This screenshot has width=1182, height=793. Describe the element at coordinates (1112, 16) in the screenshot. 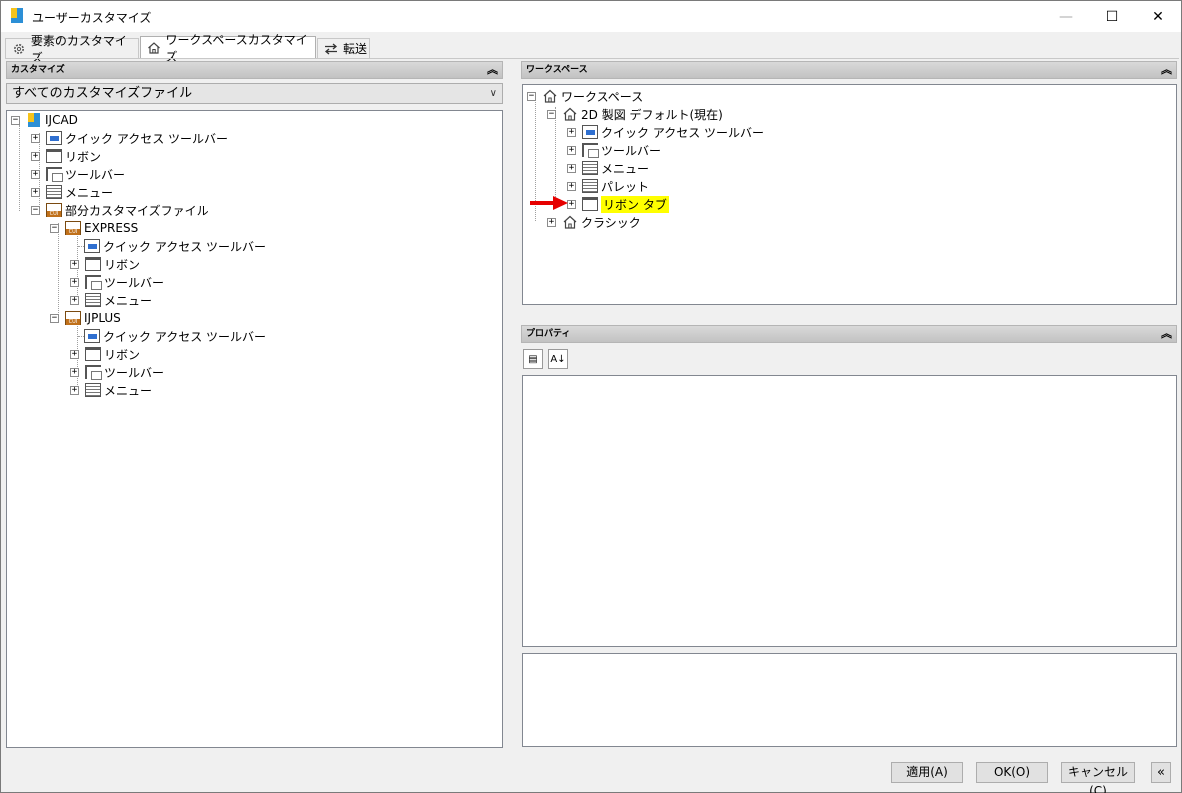

I see `maximize-button: ☐` at that location.